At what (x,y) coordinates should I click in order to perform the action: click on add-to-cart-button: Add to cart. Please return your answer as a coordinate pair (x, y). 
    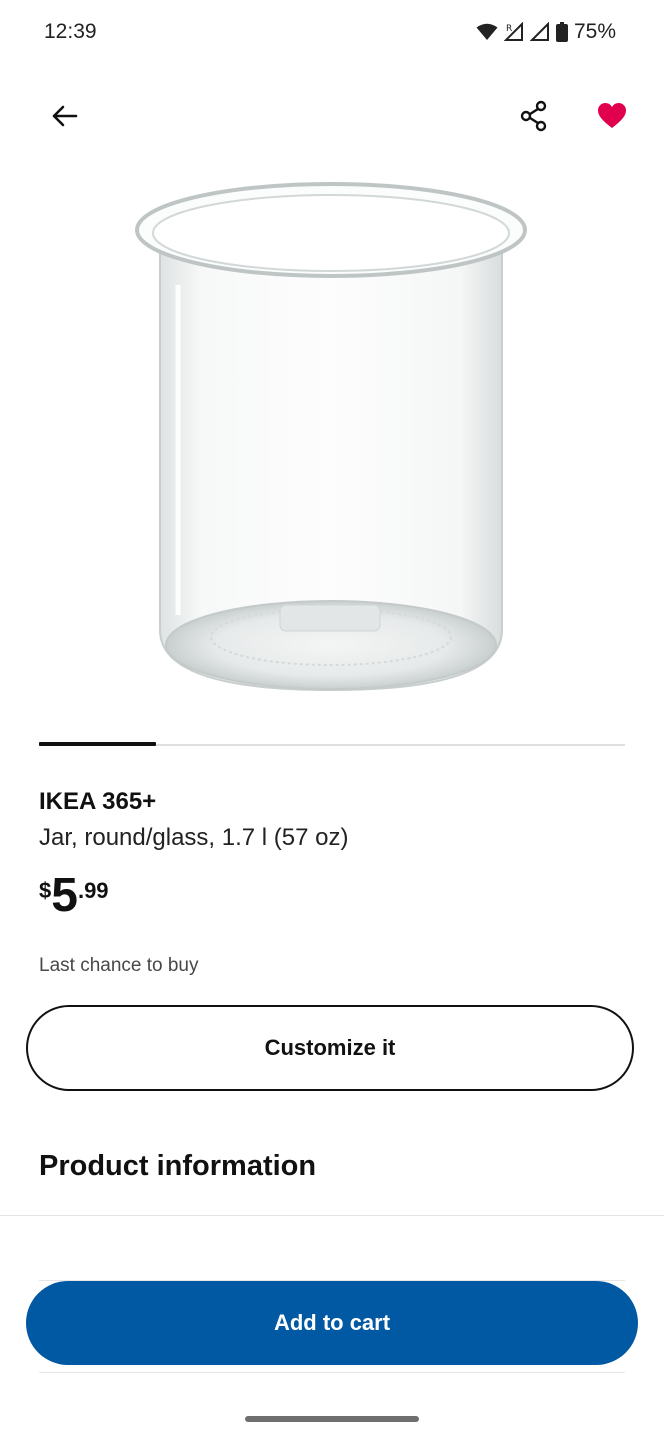
    Looking at the image, I should click on (332, 1323).